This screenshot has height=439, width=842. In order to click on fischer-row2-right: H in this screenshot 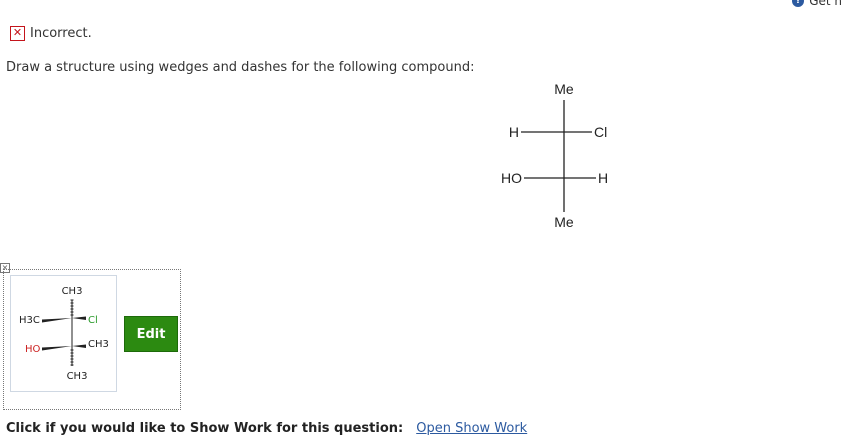, I will do `click(603, 178)`.